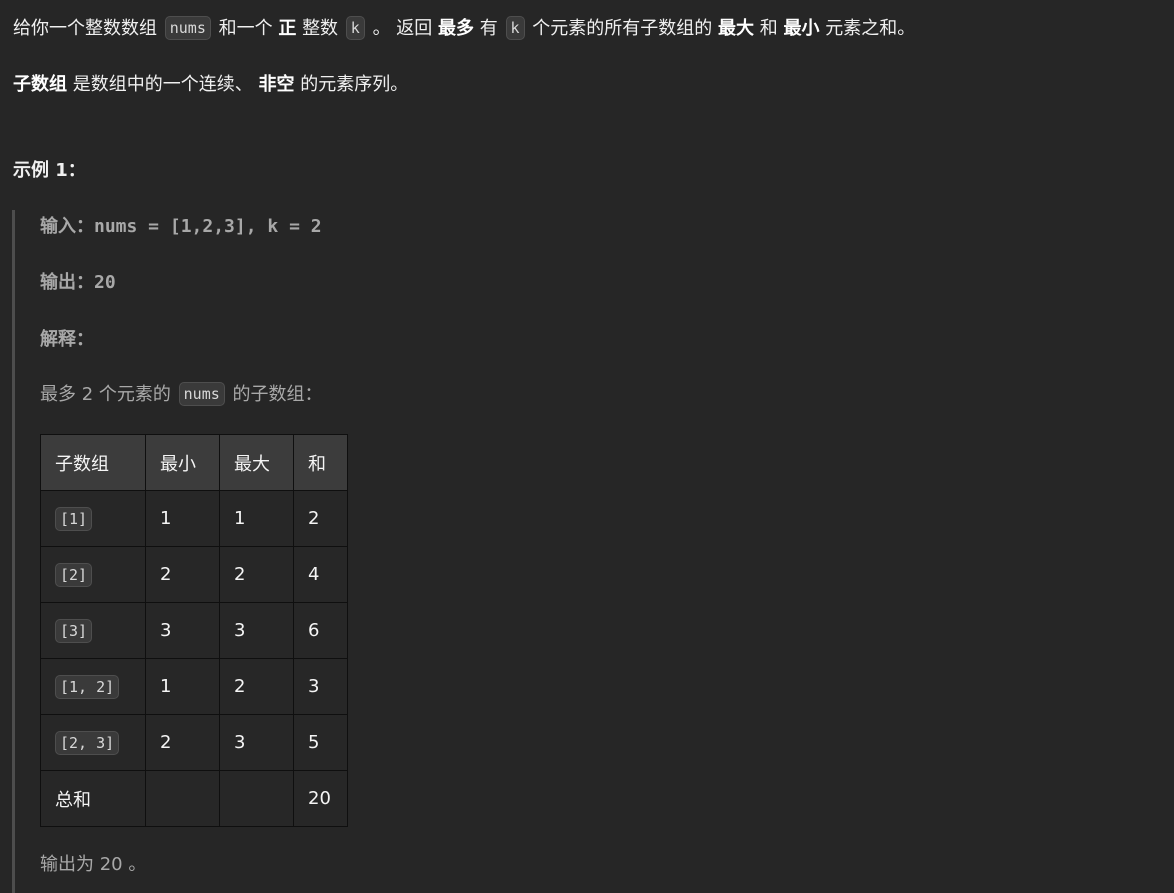 The height and width of the screenshot is (893, 1174). Describe the element at coordinates (320, 798) in the screenshot. I see `total-value: 20` at that location.